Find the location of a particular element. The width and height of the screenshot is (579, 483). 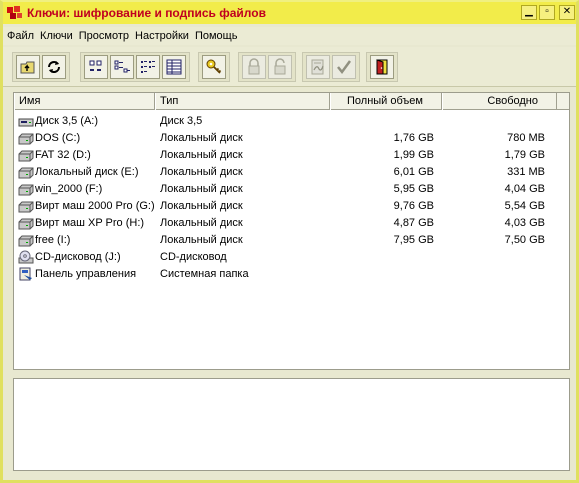

lock-icon is located at coordinates (254, 66).